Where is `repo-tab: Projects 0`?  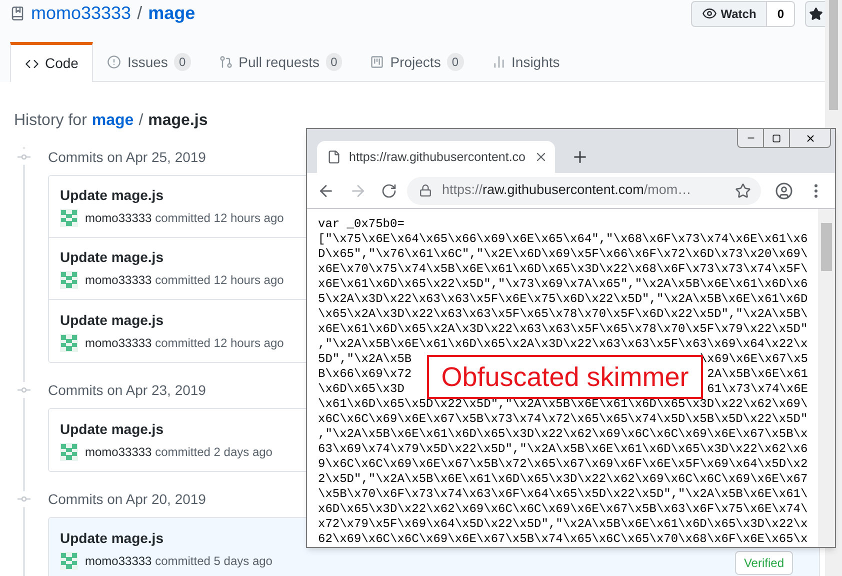 repo-tab: Projects 0 is located at coordinates (417, 62).